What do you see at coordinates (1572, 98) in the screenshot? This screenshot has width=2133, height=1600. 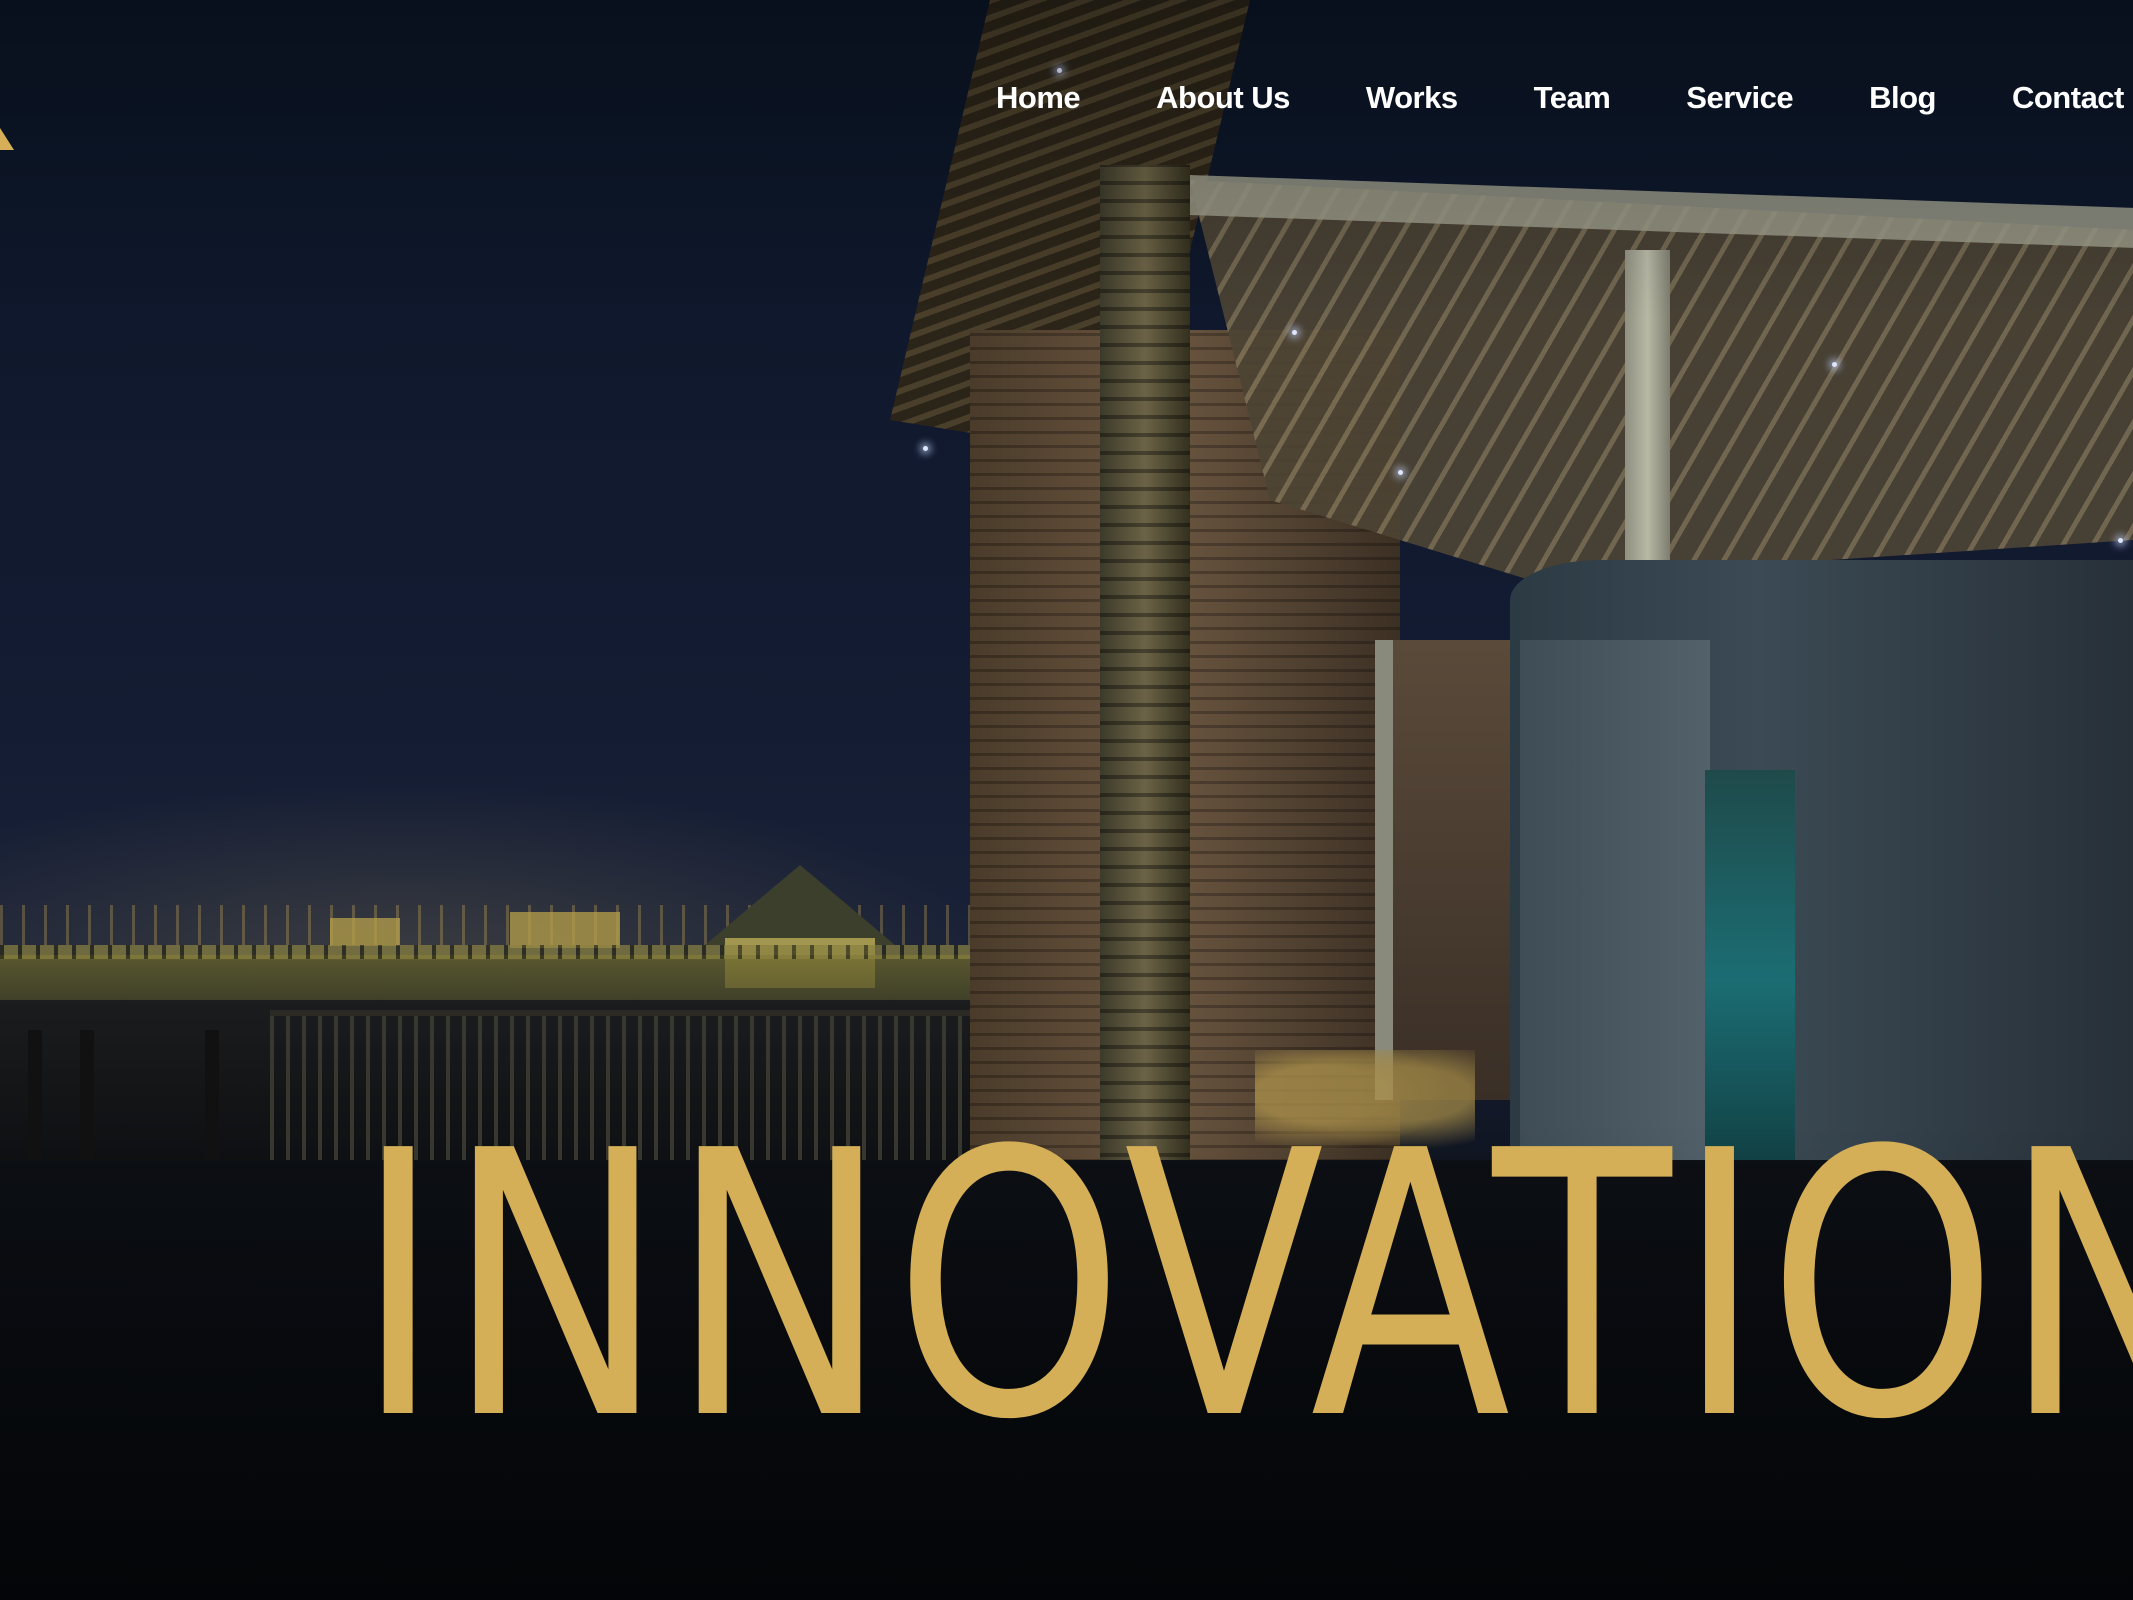 I see `nav-team: Team` at bounding box center [1572, 98].